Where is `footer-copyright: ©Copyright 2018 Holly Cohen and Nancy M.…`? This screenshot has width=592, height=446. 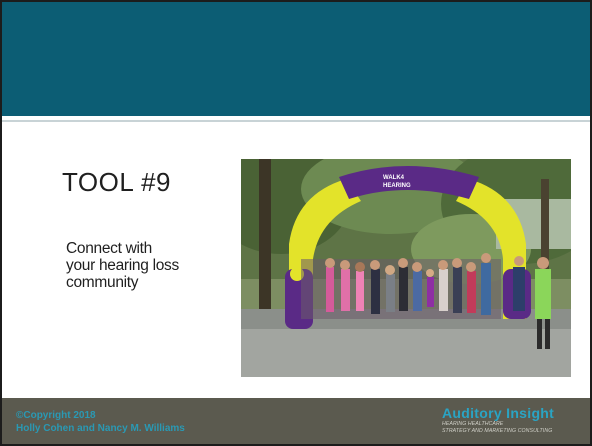
footer-copyright: ©Copyright 2018 Holly Cohen and Nancy M.… is located at coordinates (100, 422).